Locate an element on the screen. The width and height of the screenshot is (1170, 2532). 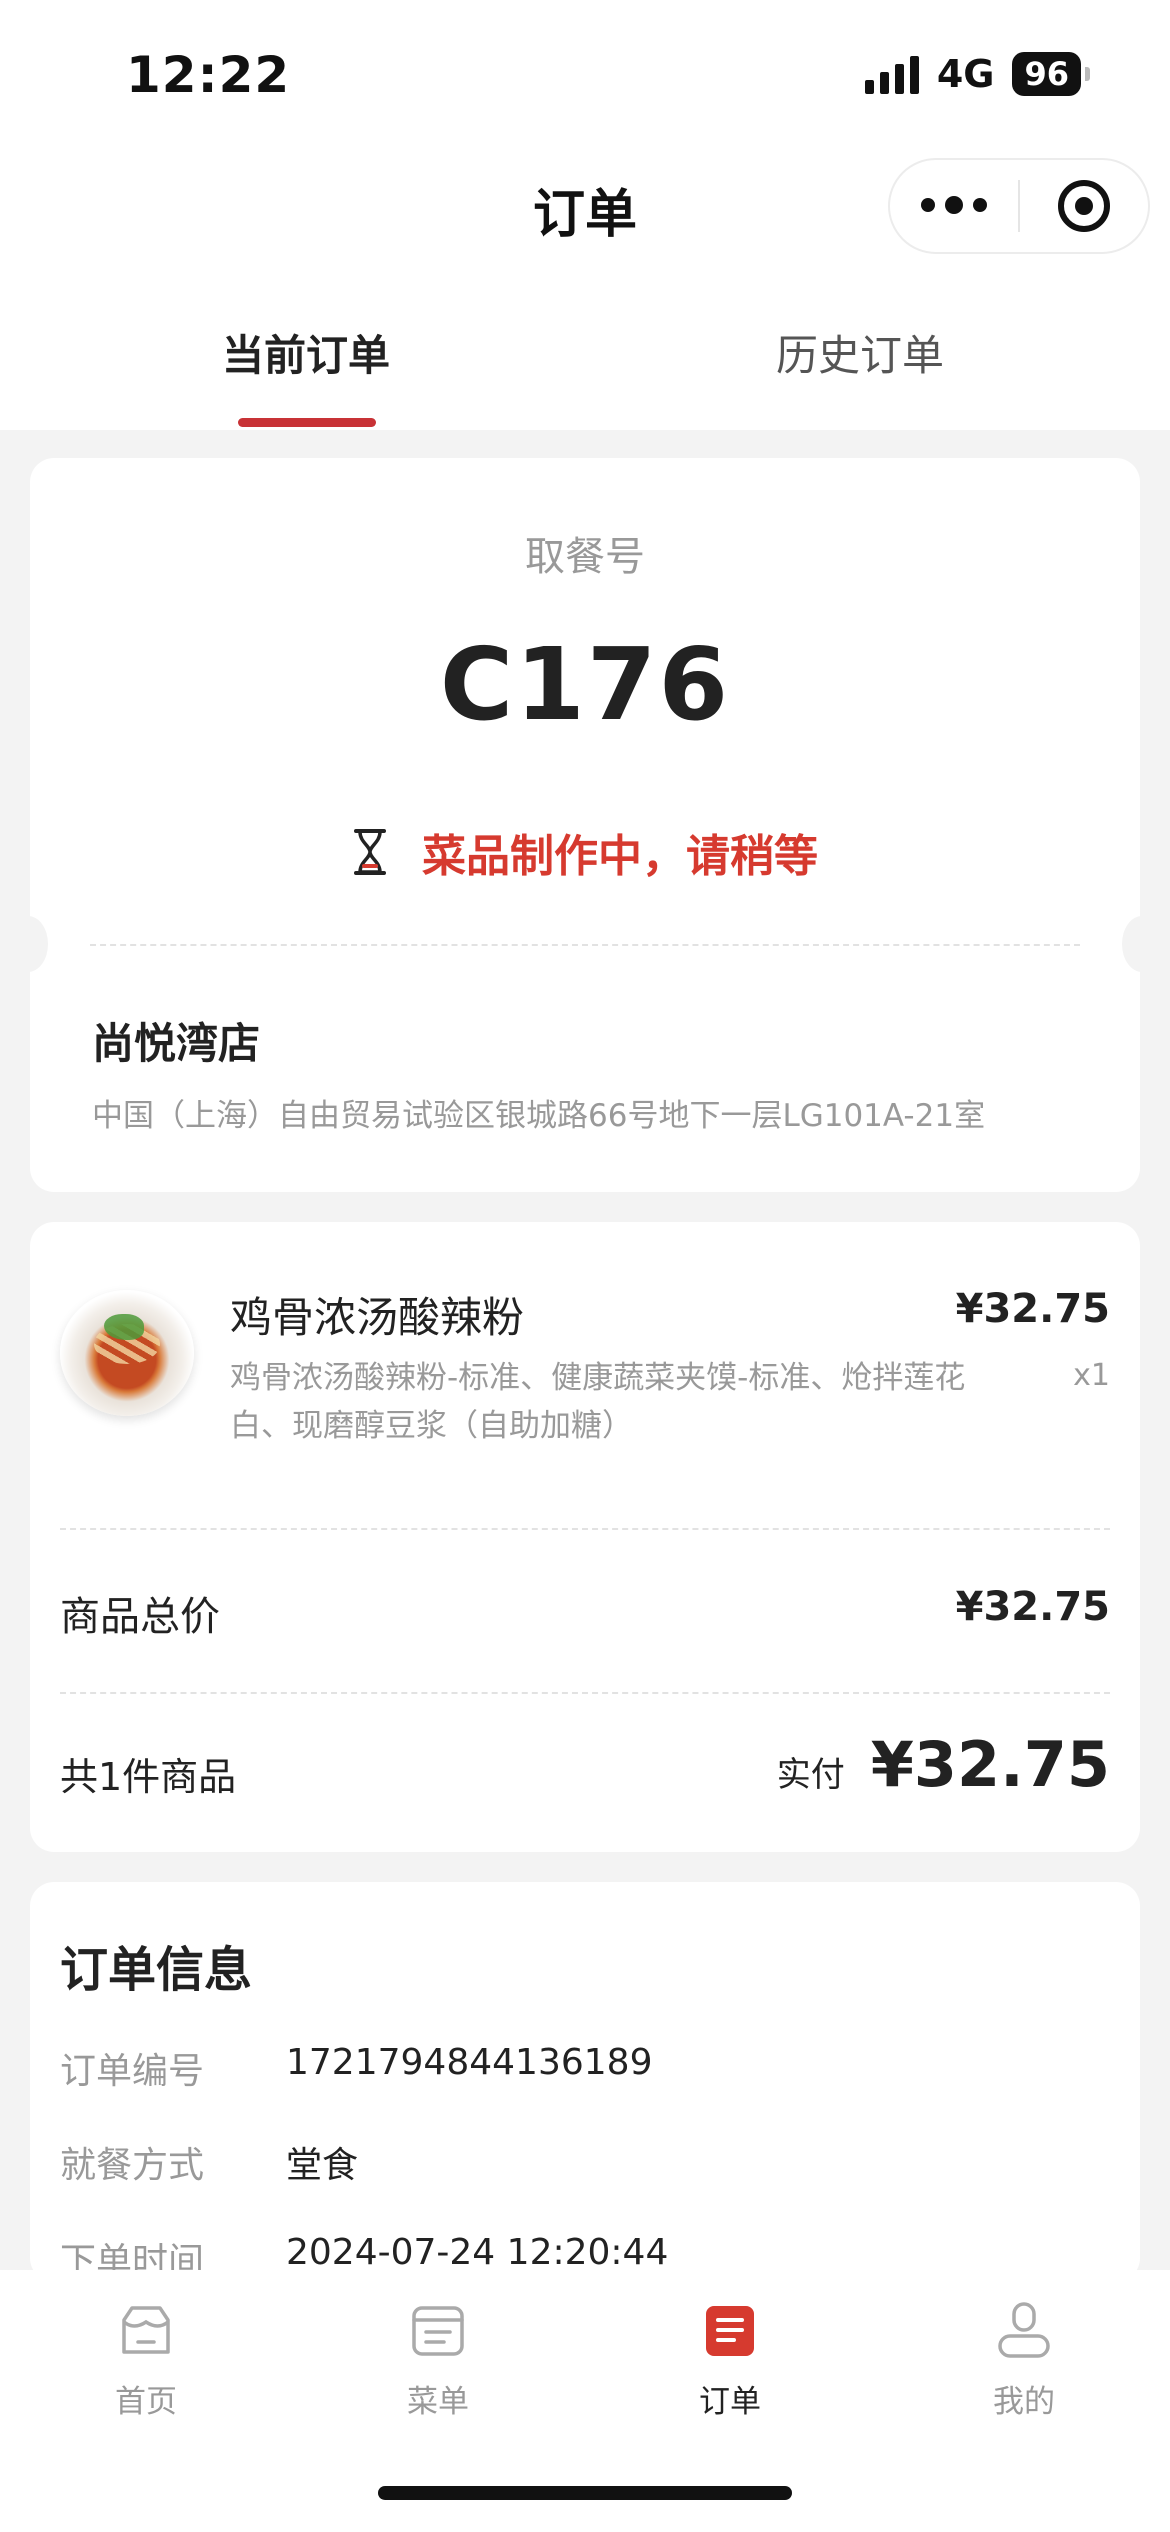
order-status: 菜品制作中，请稍等 is located at coordinates (585, 852).